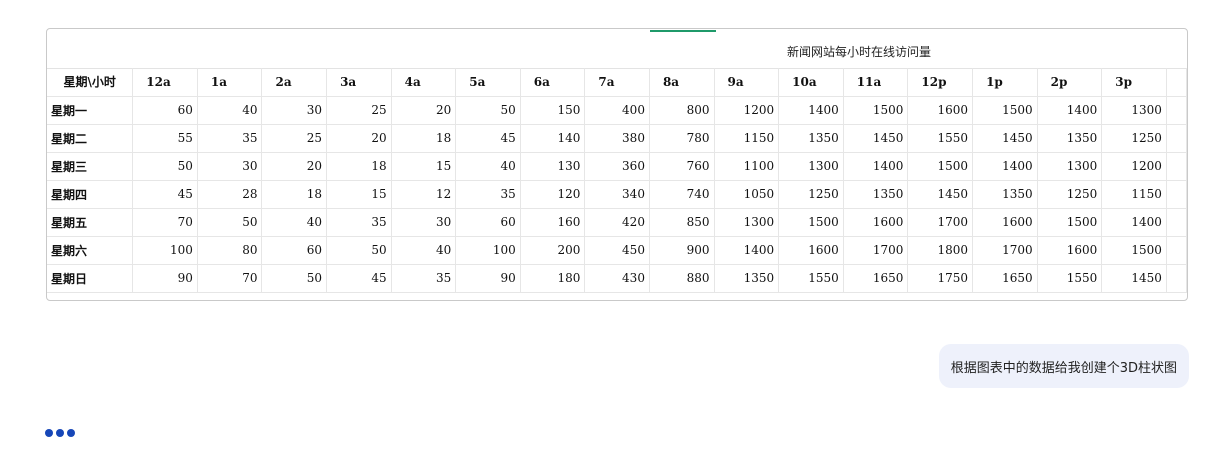 The width and height of the screenshot is (1226, 455). What do you see at coordinates (876, 278) in the screenshot?
I see `table-cell: 1650` at bounding box center [876, 278].